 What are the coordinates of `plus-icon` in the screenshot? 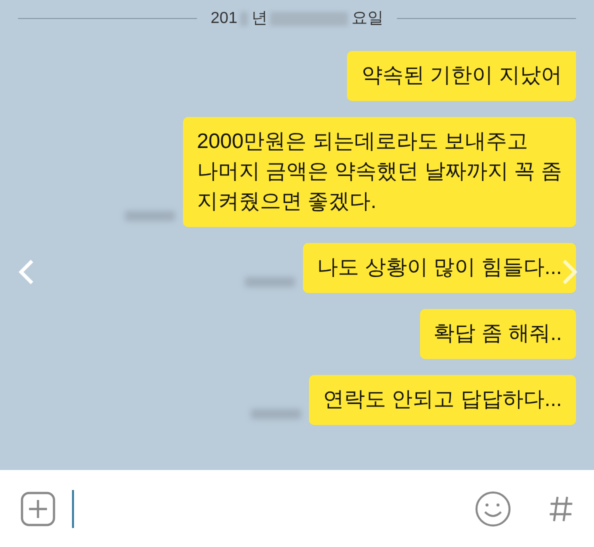 It's located at (38, 508).